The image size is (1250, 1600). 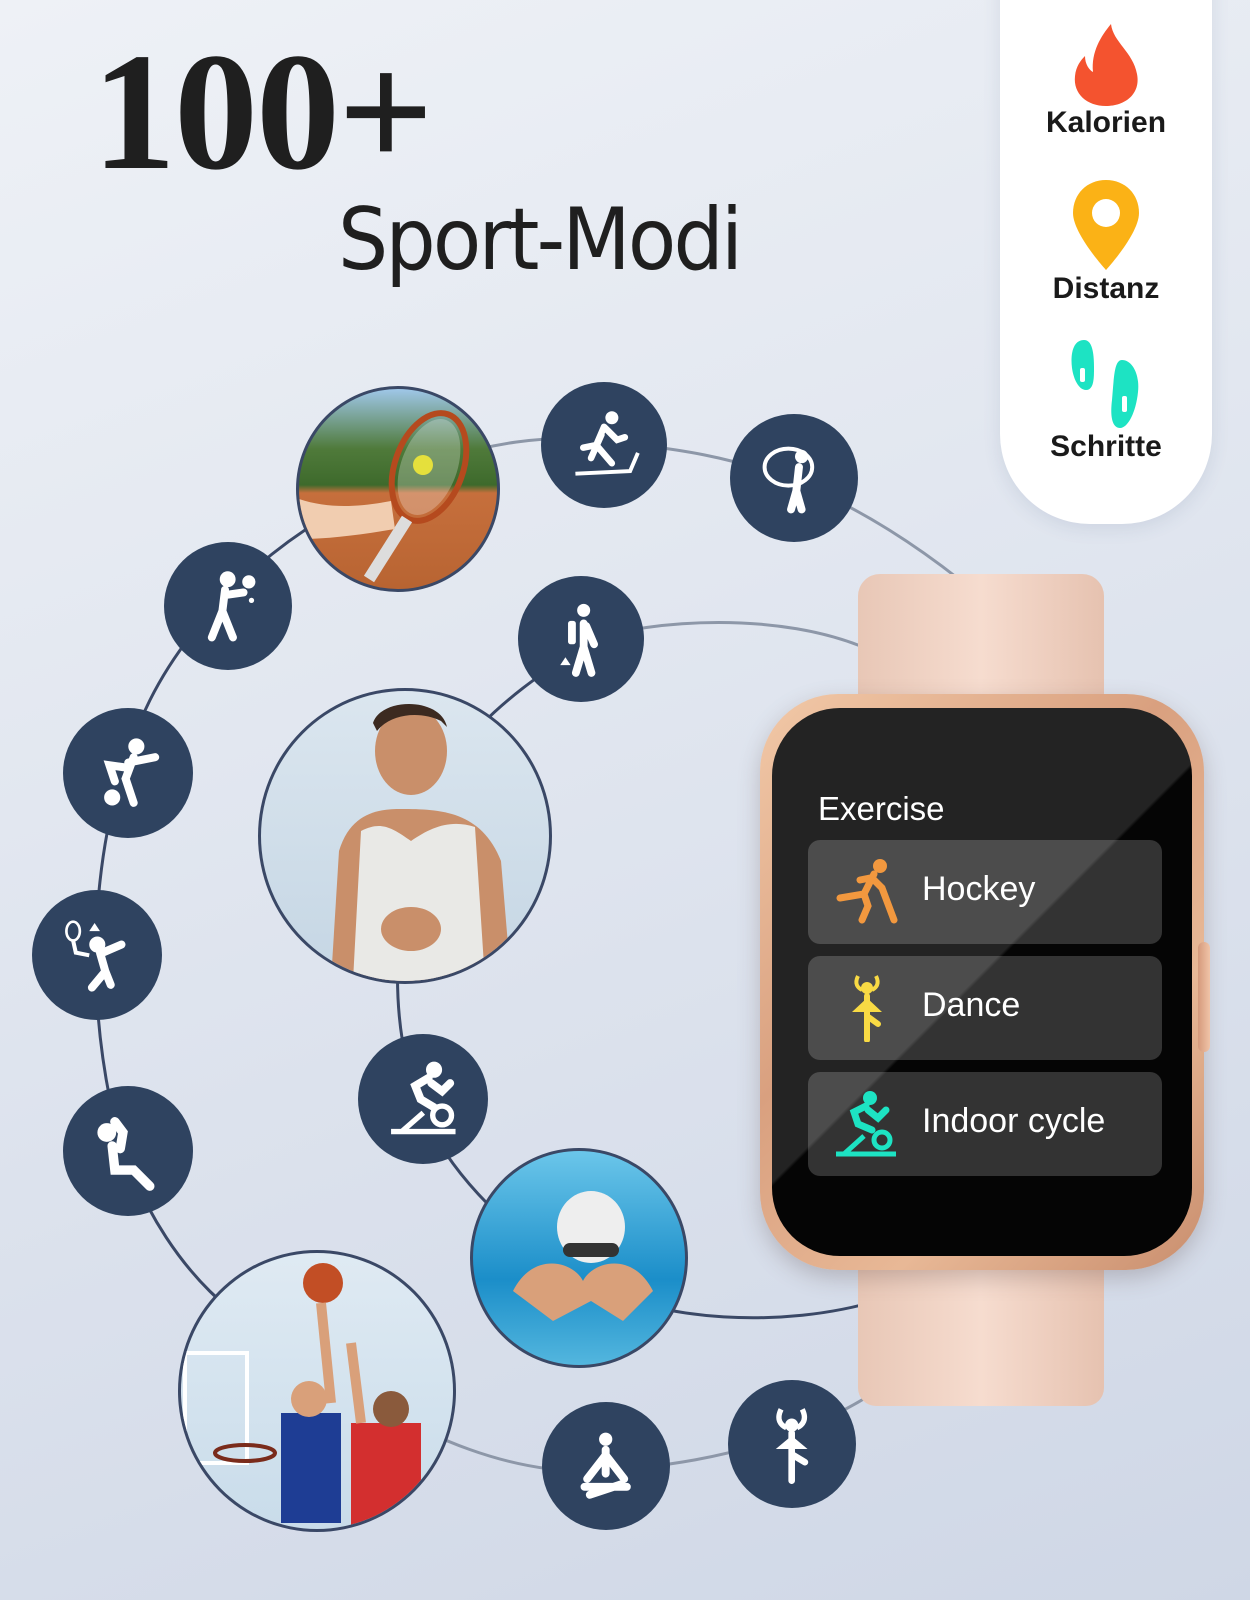 I want to click on ballet-icon, so click(x=792, y=1446).